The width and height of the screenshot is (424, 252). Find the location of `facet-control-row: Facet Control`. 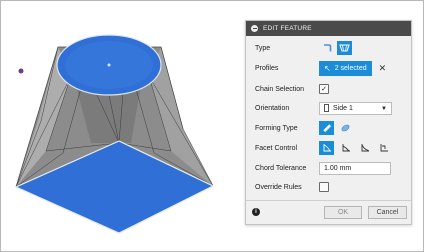

facet-control-row: Facet Control is located at coordinates (331, 148).